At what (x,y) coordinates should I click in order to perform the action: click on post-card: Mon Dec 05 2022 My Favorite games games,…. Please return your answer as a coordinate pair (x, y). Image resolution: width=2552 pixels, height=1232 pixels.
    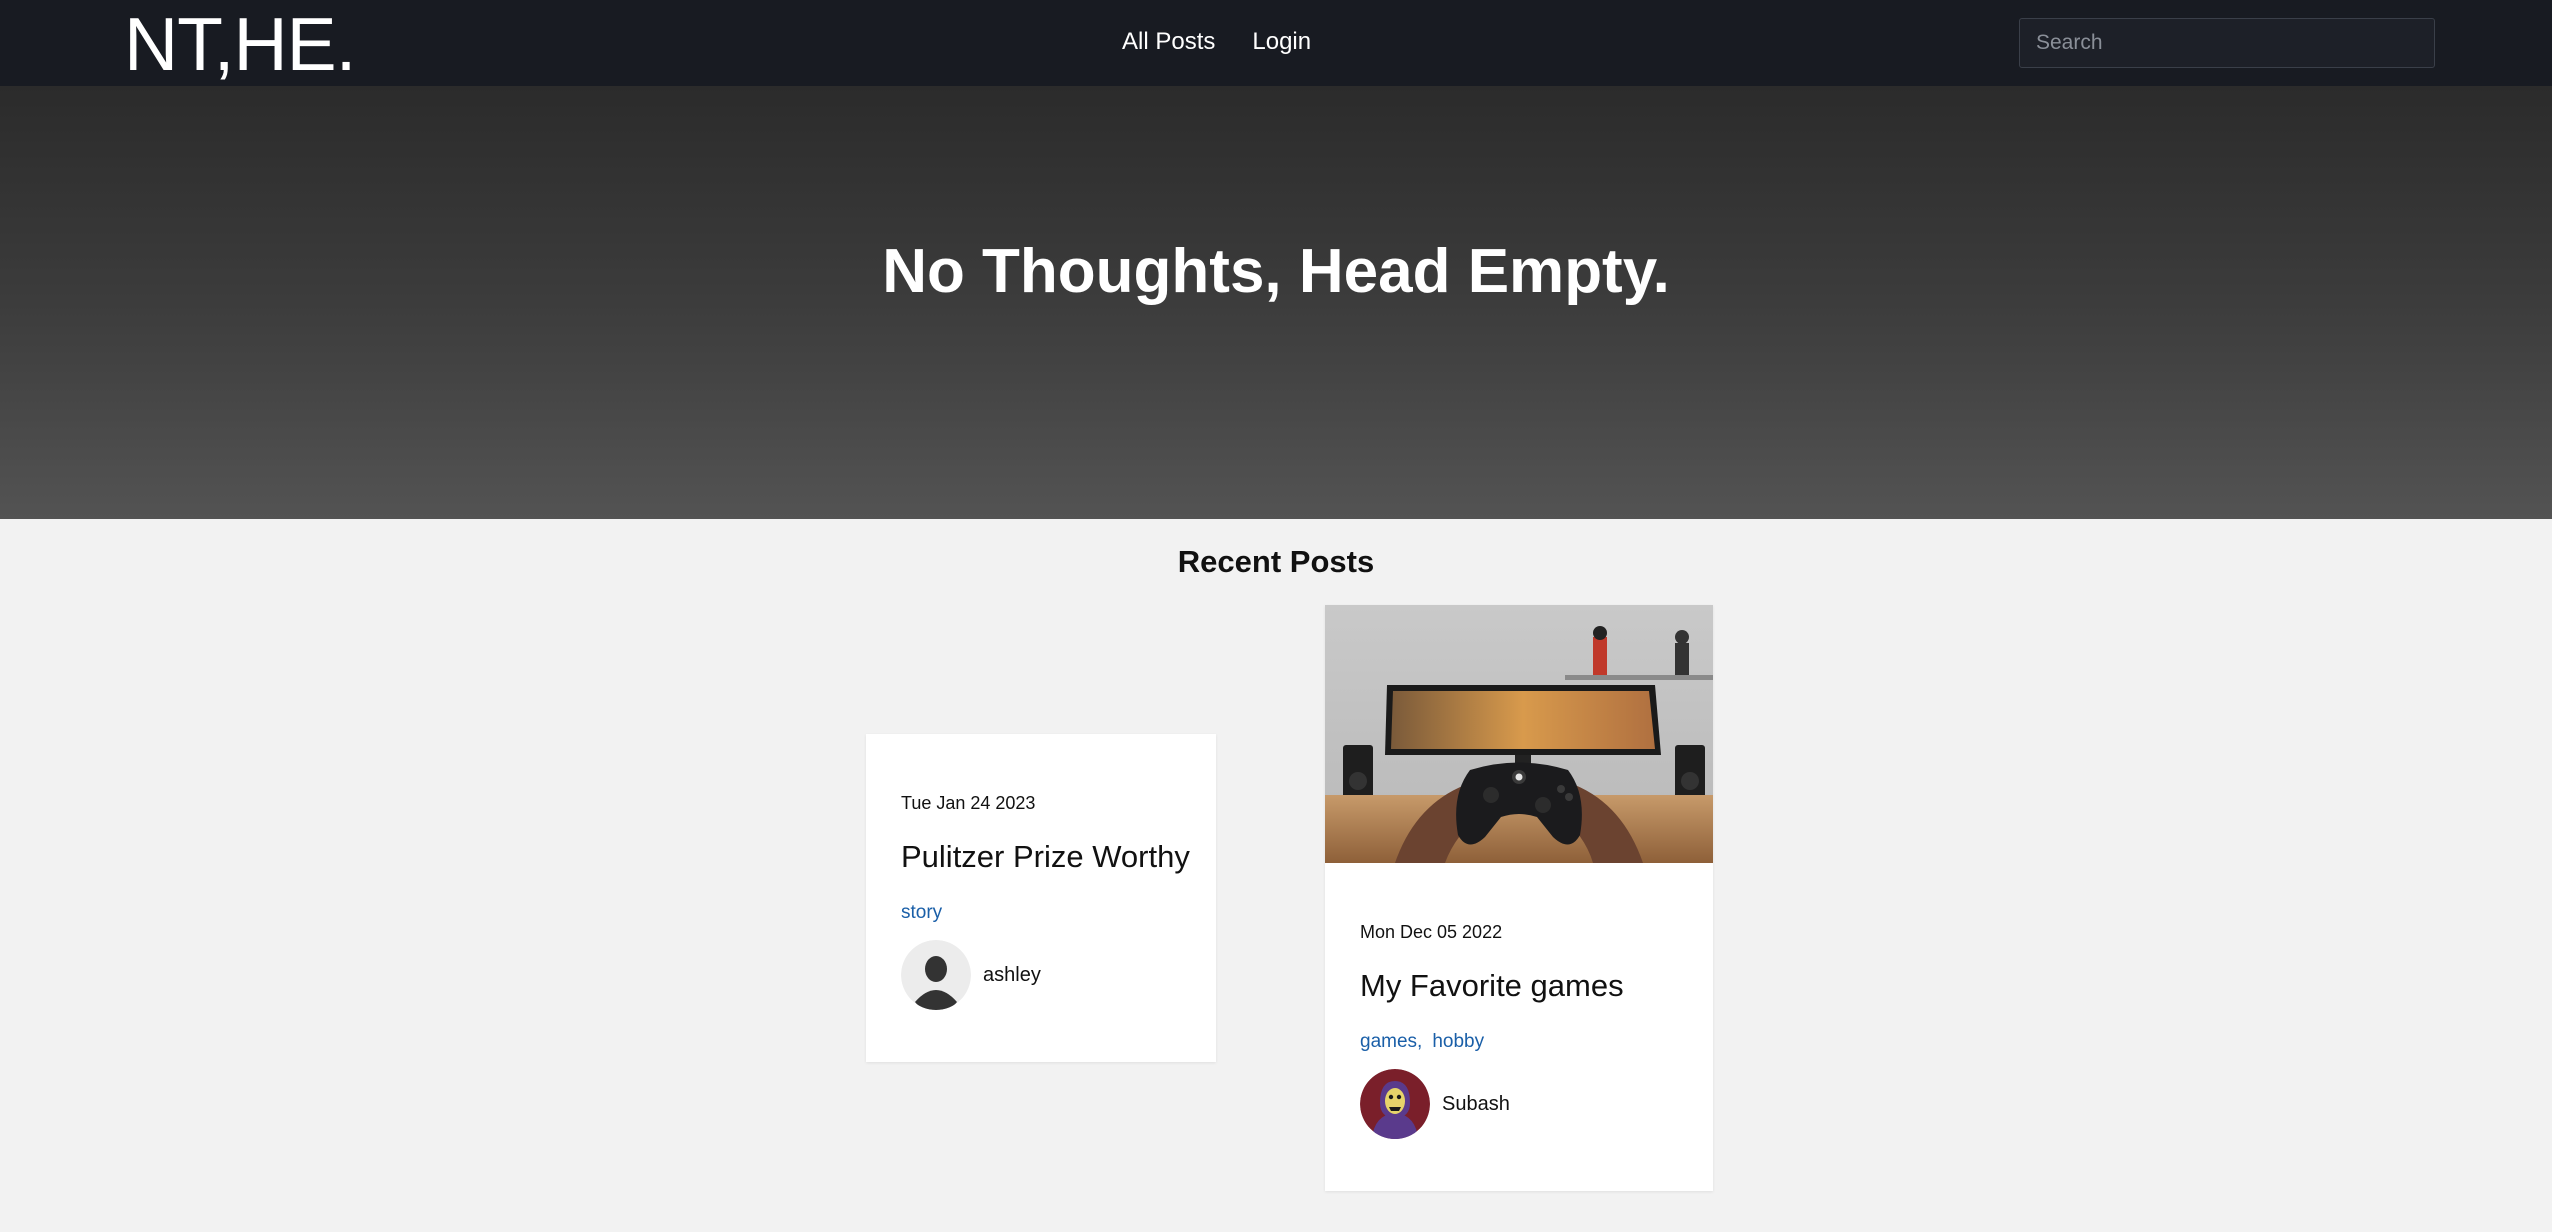
    Looking at the image, I should click on (1519, 898).